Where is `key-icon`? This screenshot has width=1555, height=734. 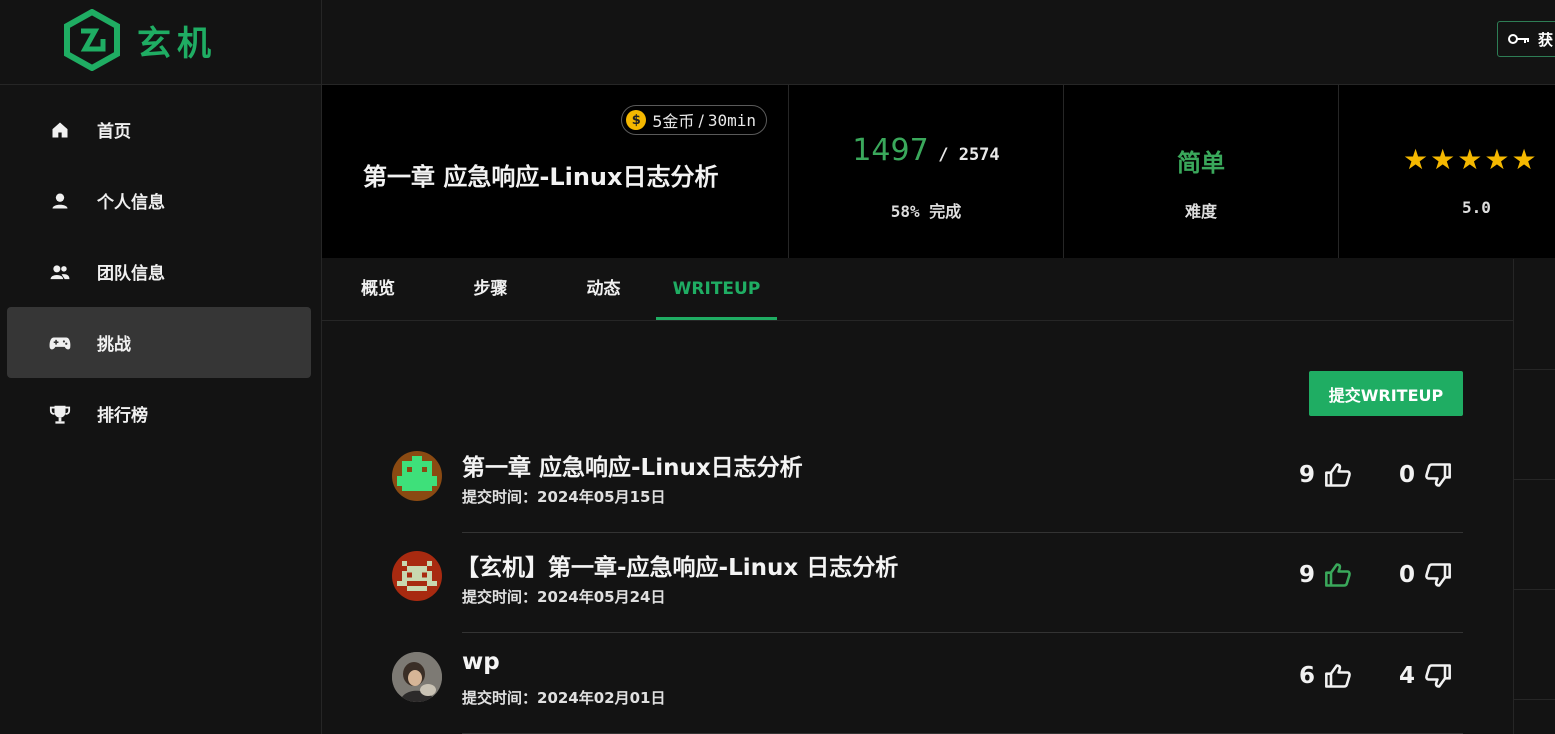 key-icon is located at coordinates (1518, 39).